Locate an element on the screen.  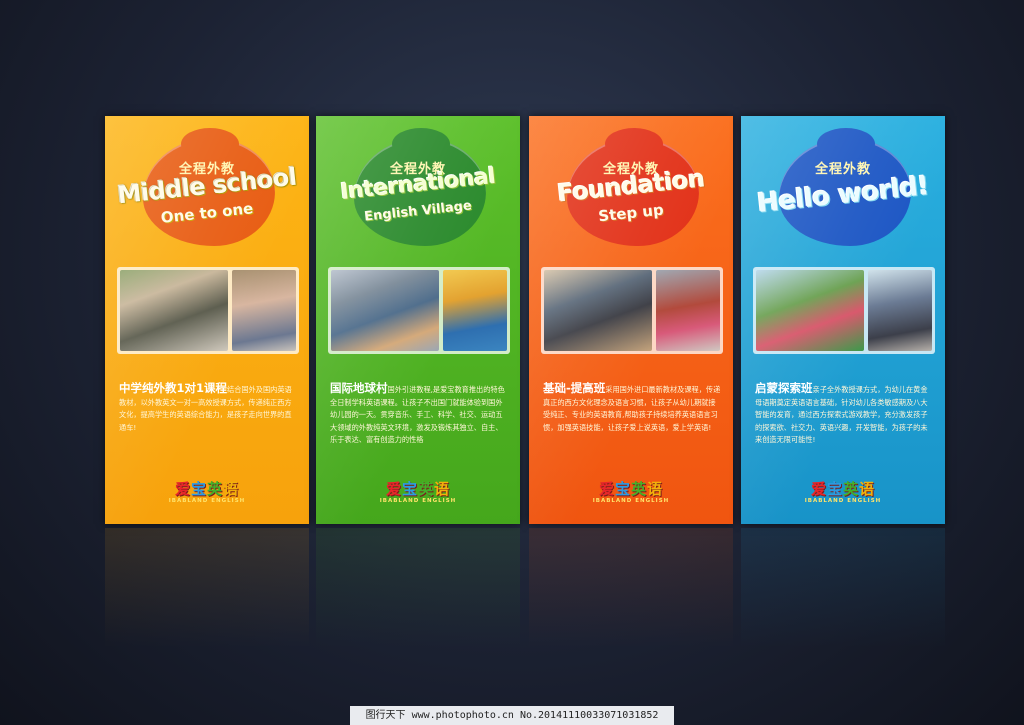
course-heading: 启蒙探索班 is located at coordinates (784, 388).